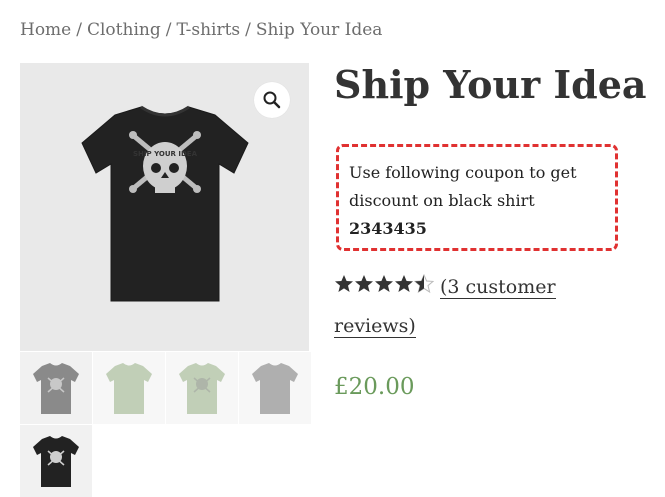 Image resolution: width=665 pixels, height=497 pixels. I want to click on grey-shirt-thumbnail, so click(56, 388).